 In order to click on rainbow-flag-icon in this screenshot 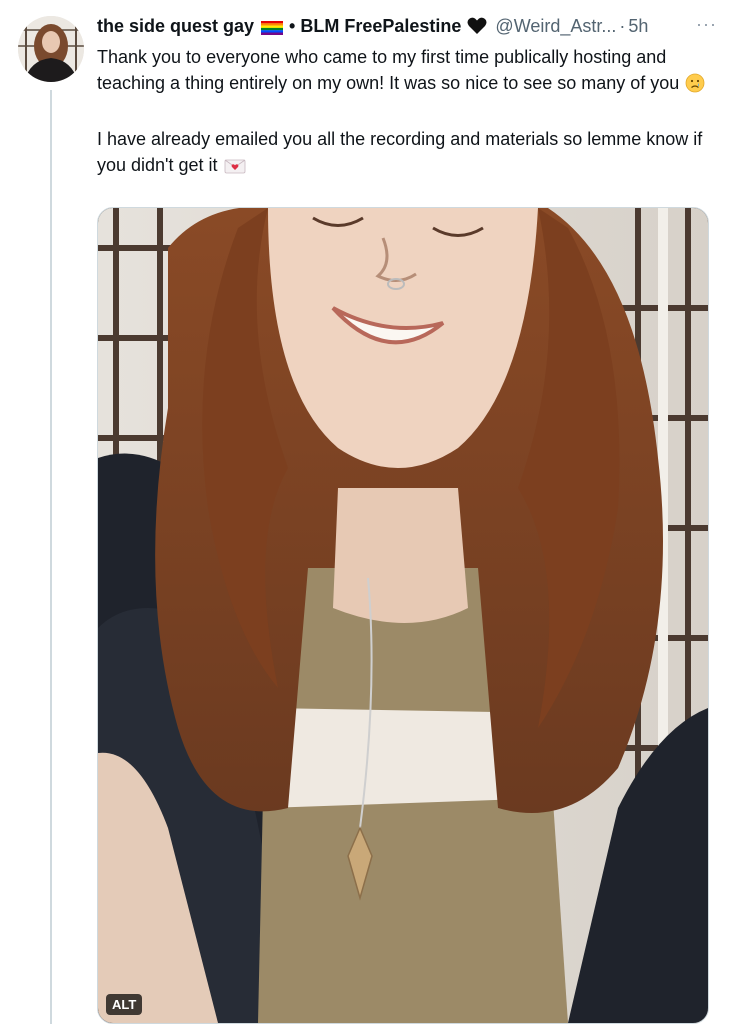, I will do `click(272, 27)`.